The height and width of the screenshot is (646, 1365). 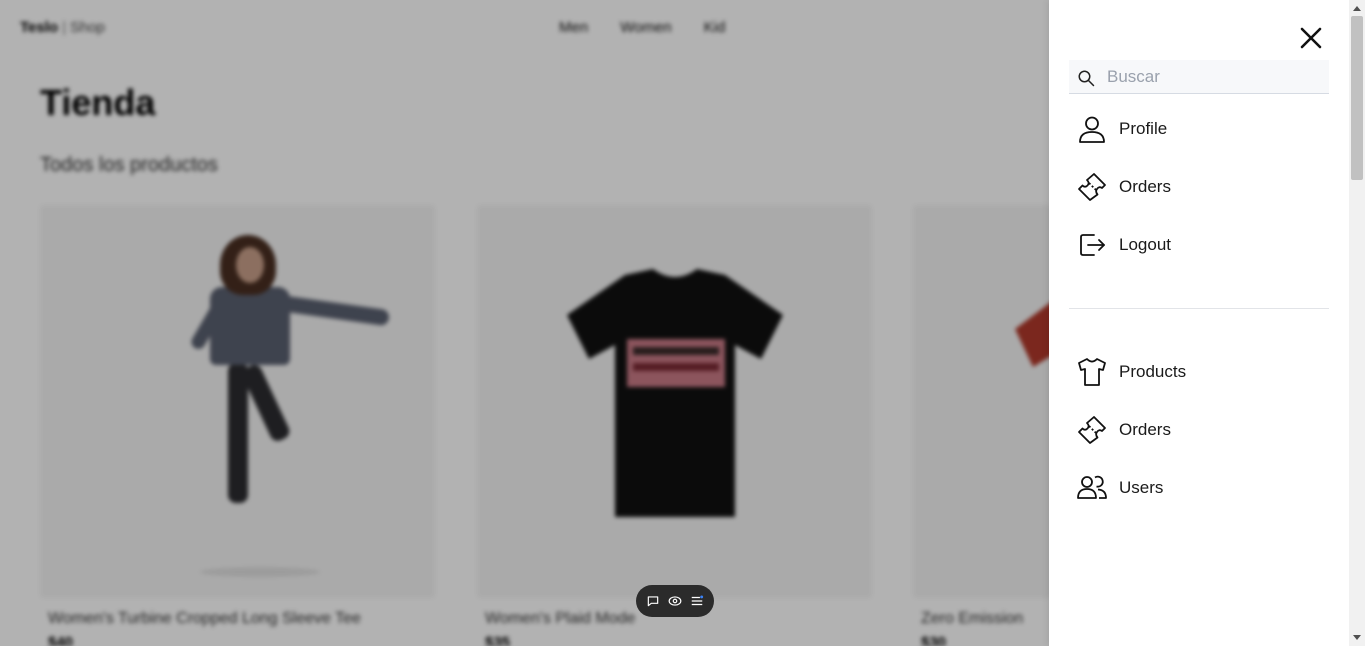 What do you see at coordinates (1199, 488) in the screenshot?
I see `menu-item-users: Users` at bounding box center [1199, 488].